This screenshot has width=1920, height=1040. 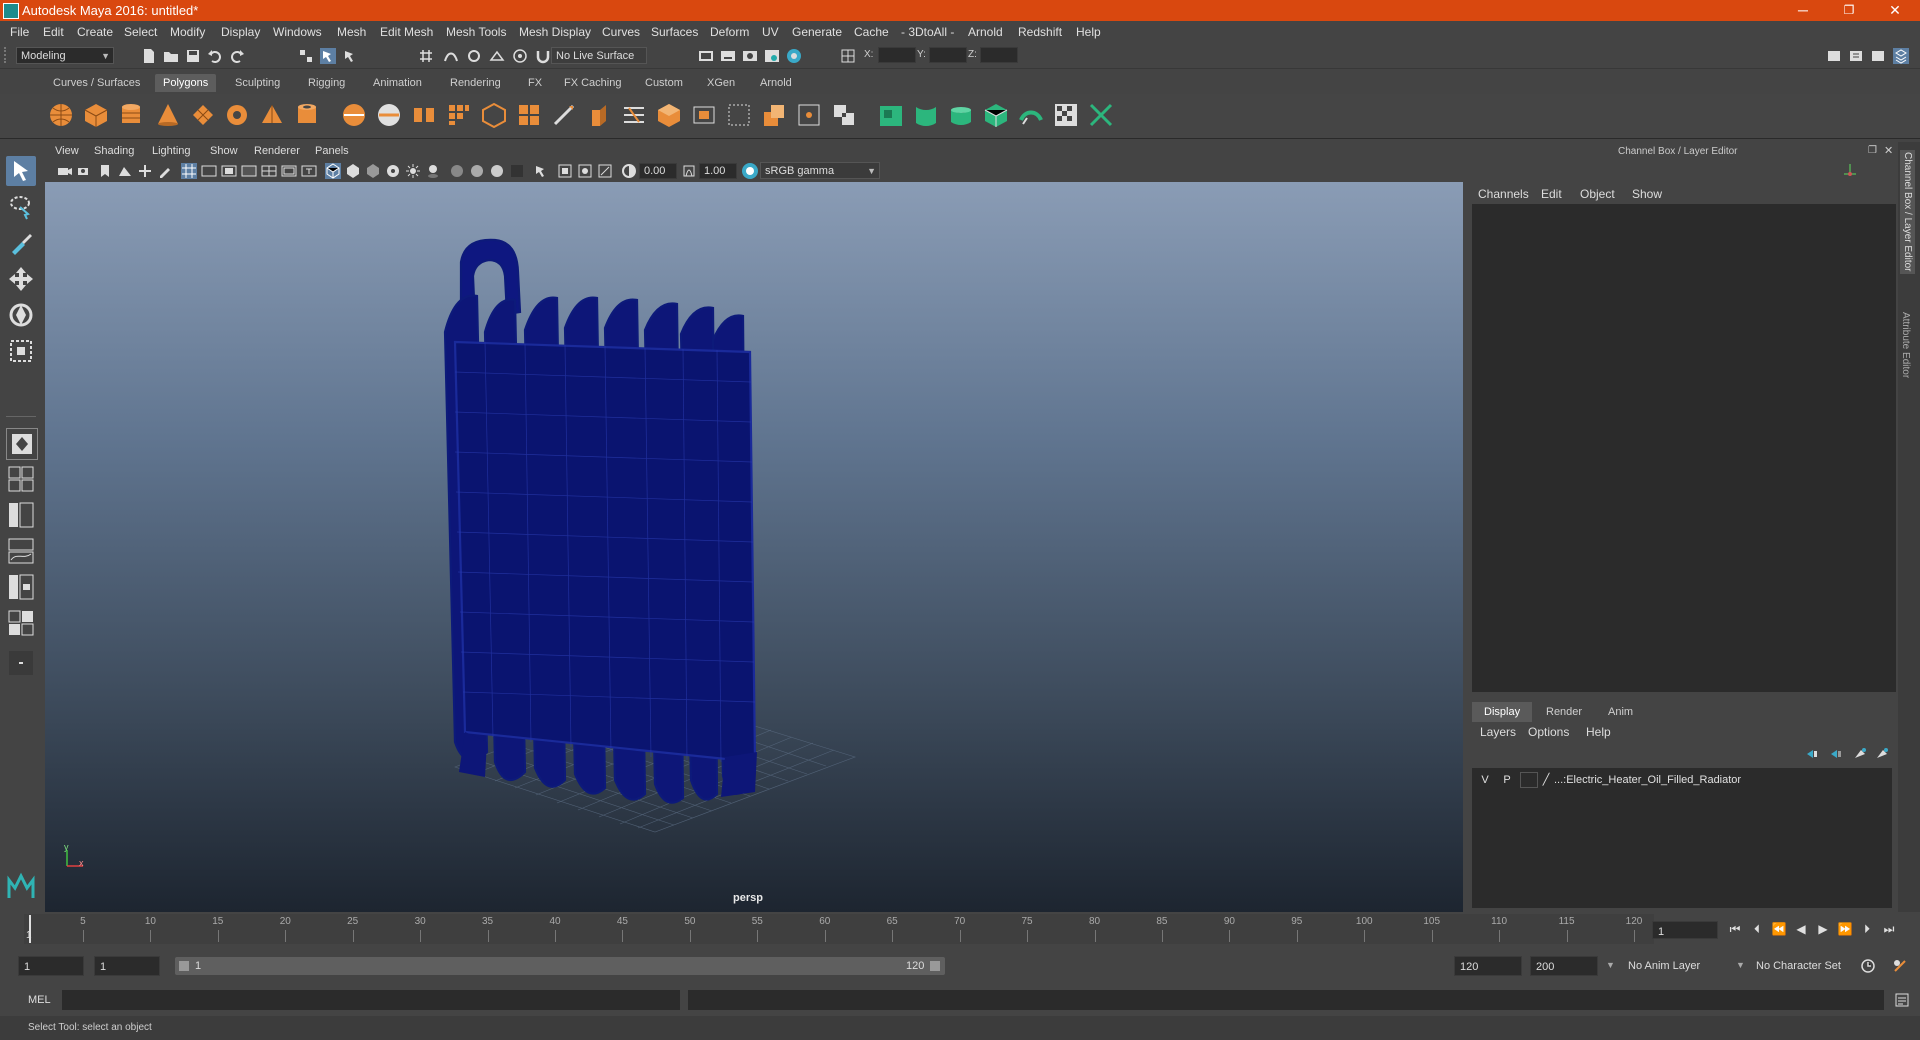 I want to click on xray-joints-icon, so click(x=585, y=171).